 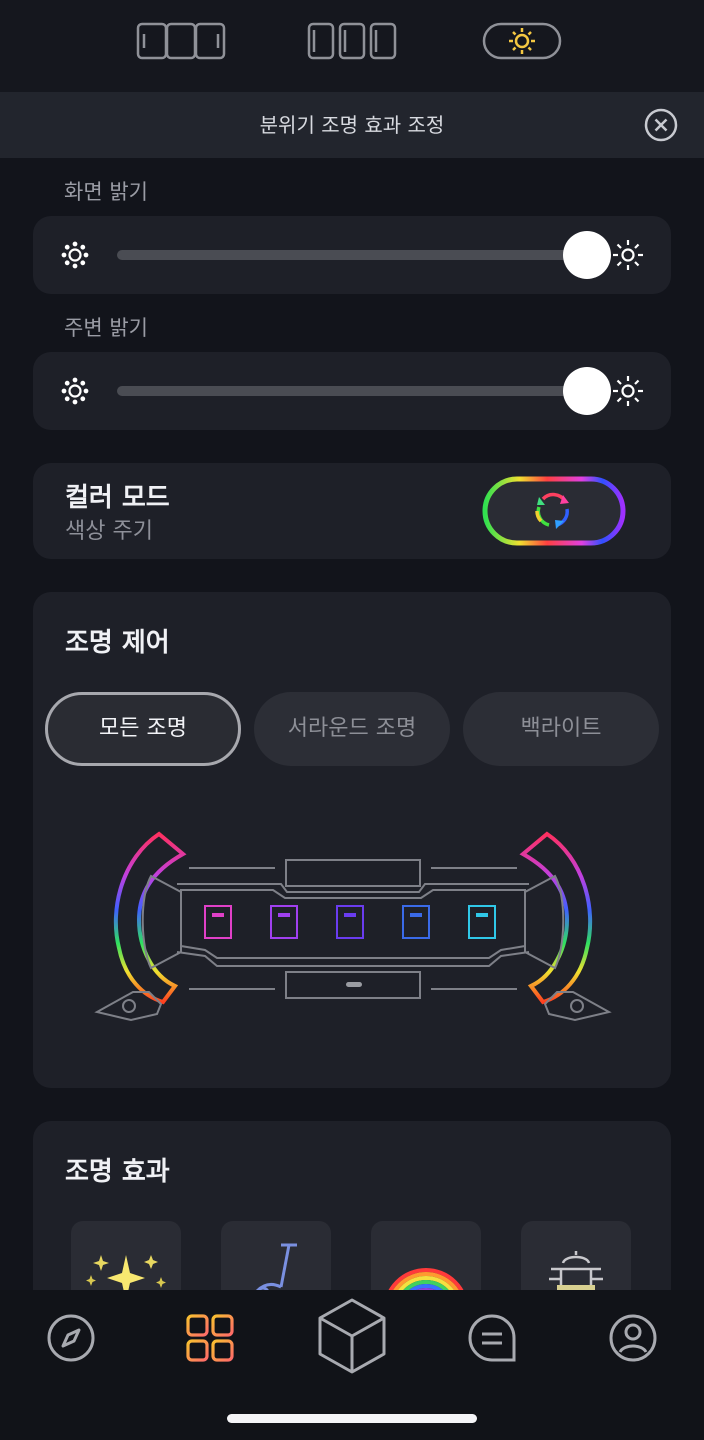 What do you see at coordinates (554, 511) in the screenshot?
I see `color-cycle-toggle` at bounding box center [554, 511].